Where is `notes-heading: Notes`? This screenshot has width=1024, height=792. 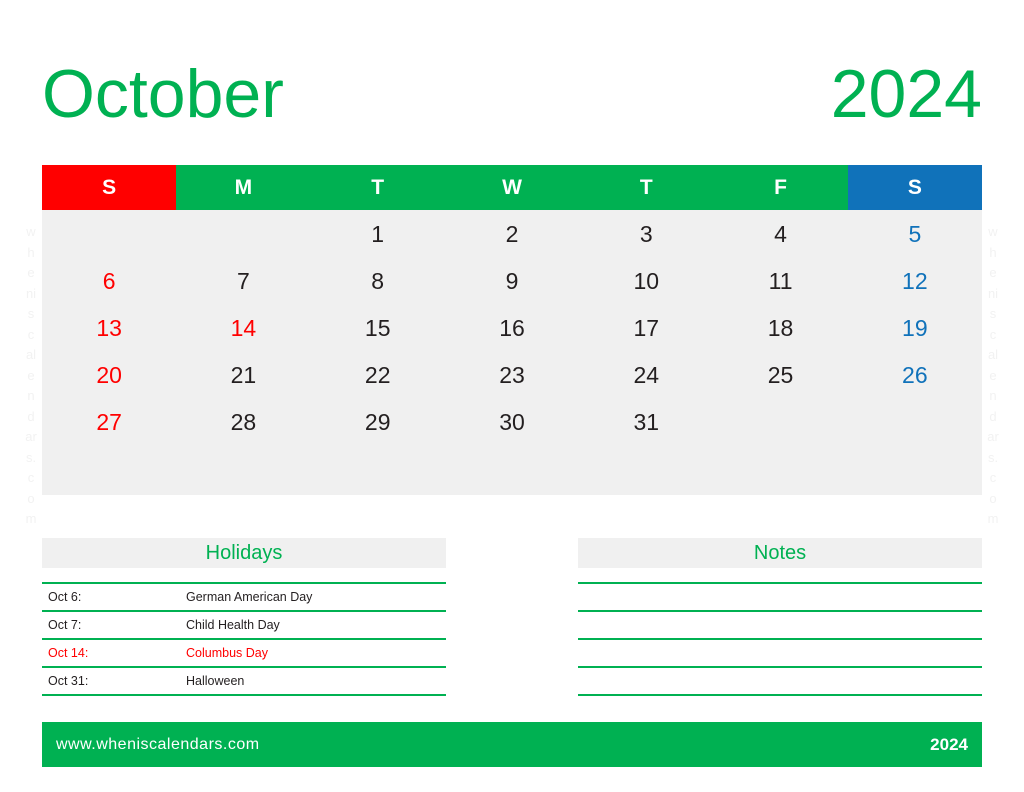 notes-heading: Notes is located at coordinates (780, 553).